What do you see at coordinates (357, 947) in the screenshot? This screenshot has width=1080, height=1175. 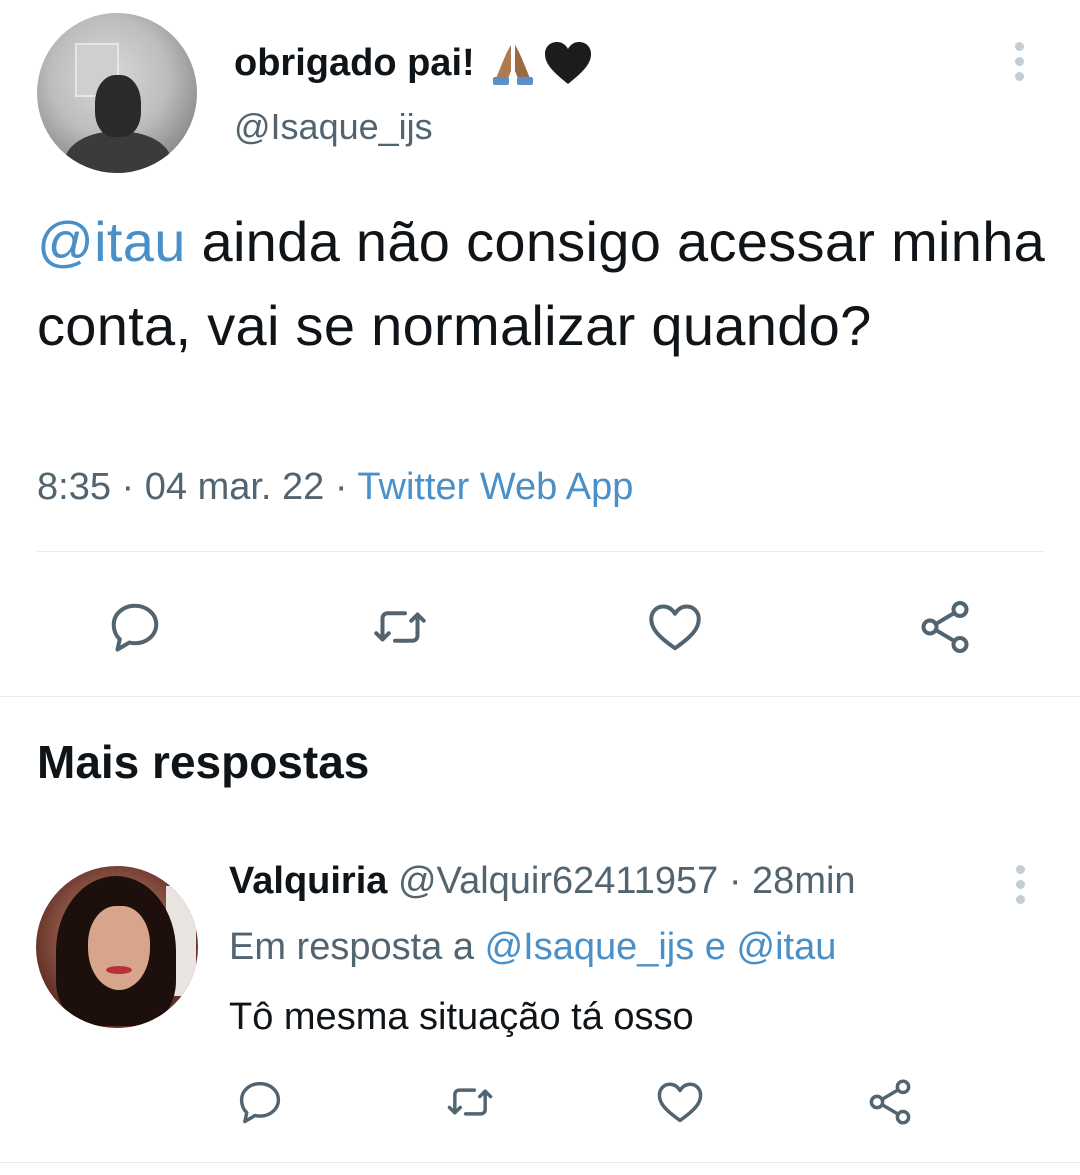 I see `reply-context-prefix: Em resposta a` at bounding box center [357, 947].